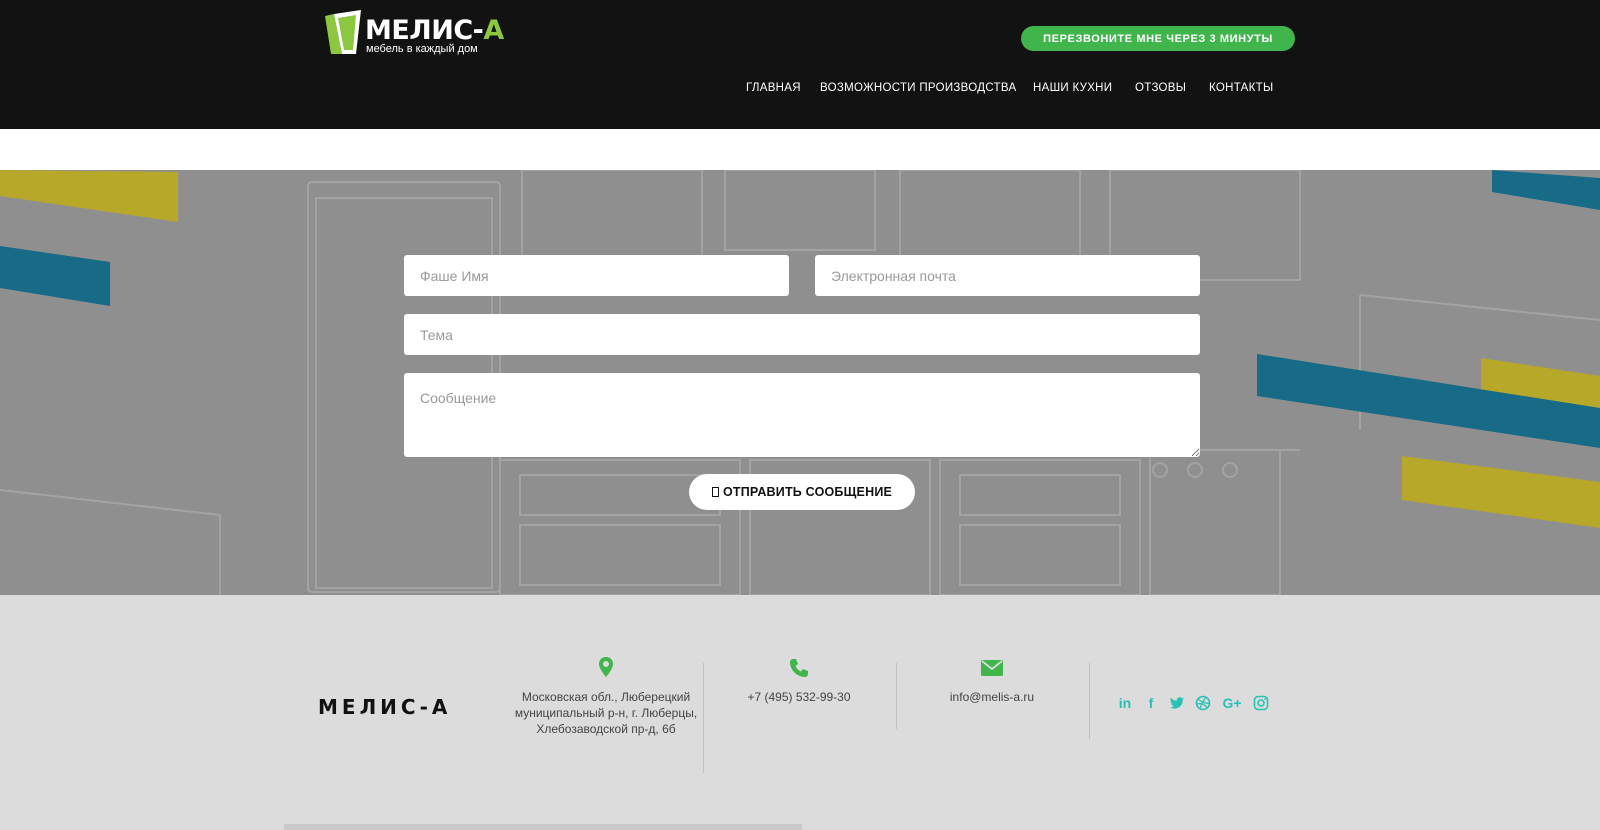  I want to click on social-links: in f G+, so click(1193, 703).